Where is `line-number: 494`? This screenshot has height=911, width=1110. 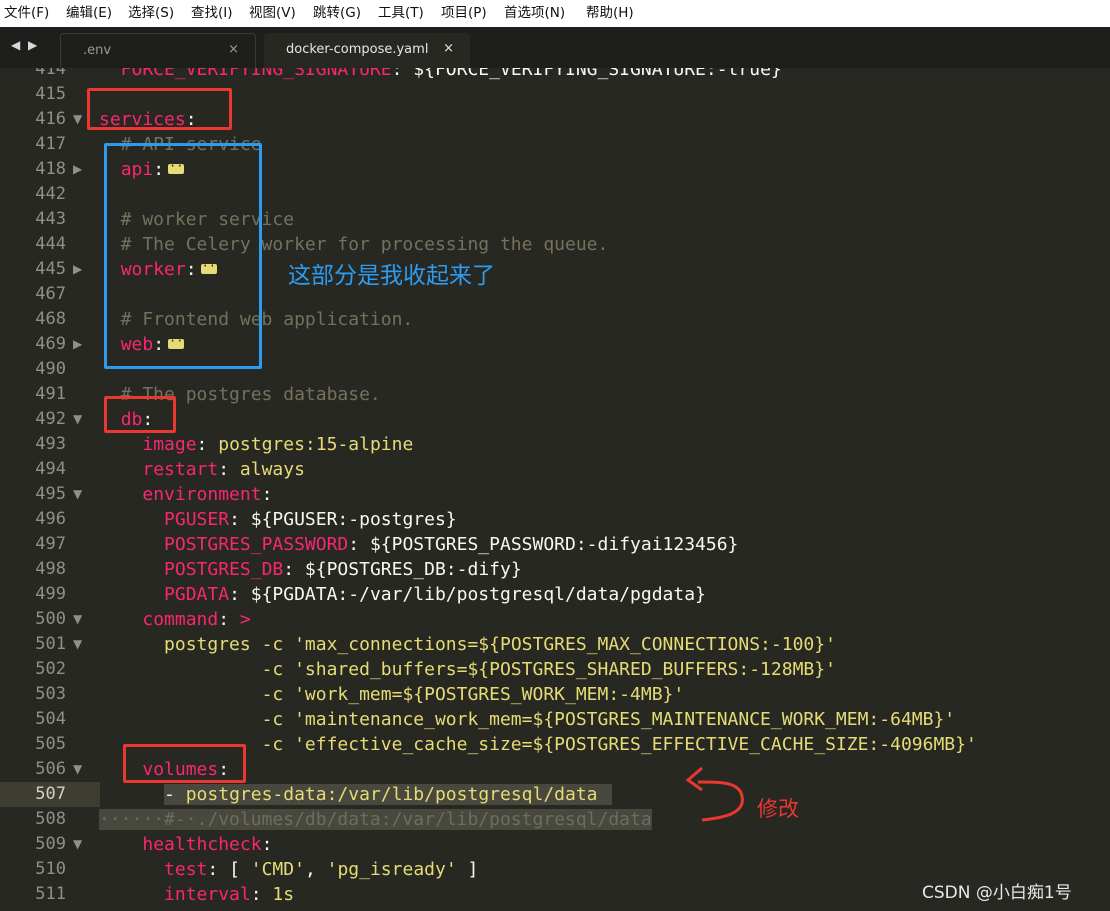 line-number: 494 is located at coordinates (50, 469).